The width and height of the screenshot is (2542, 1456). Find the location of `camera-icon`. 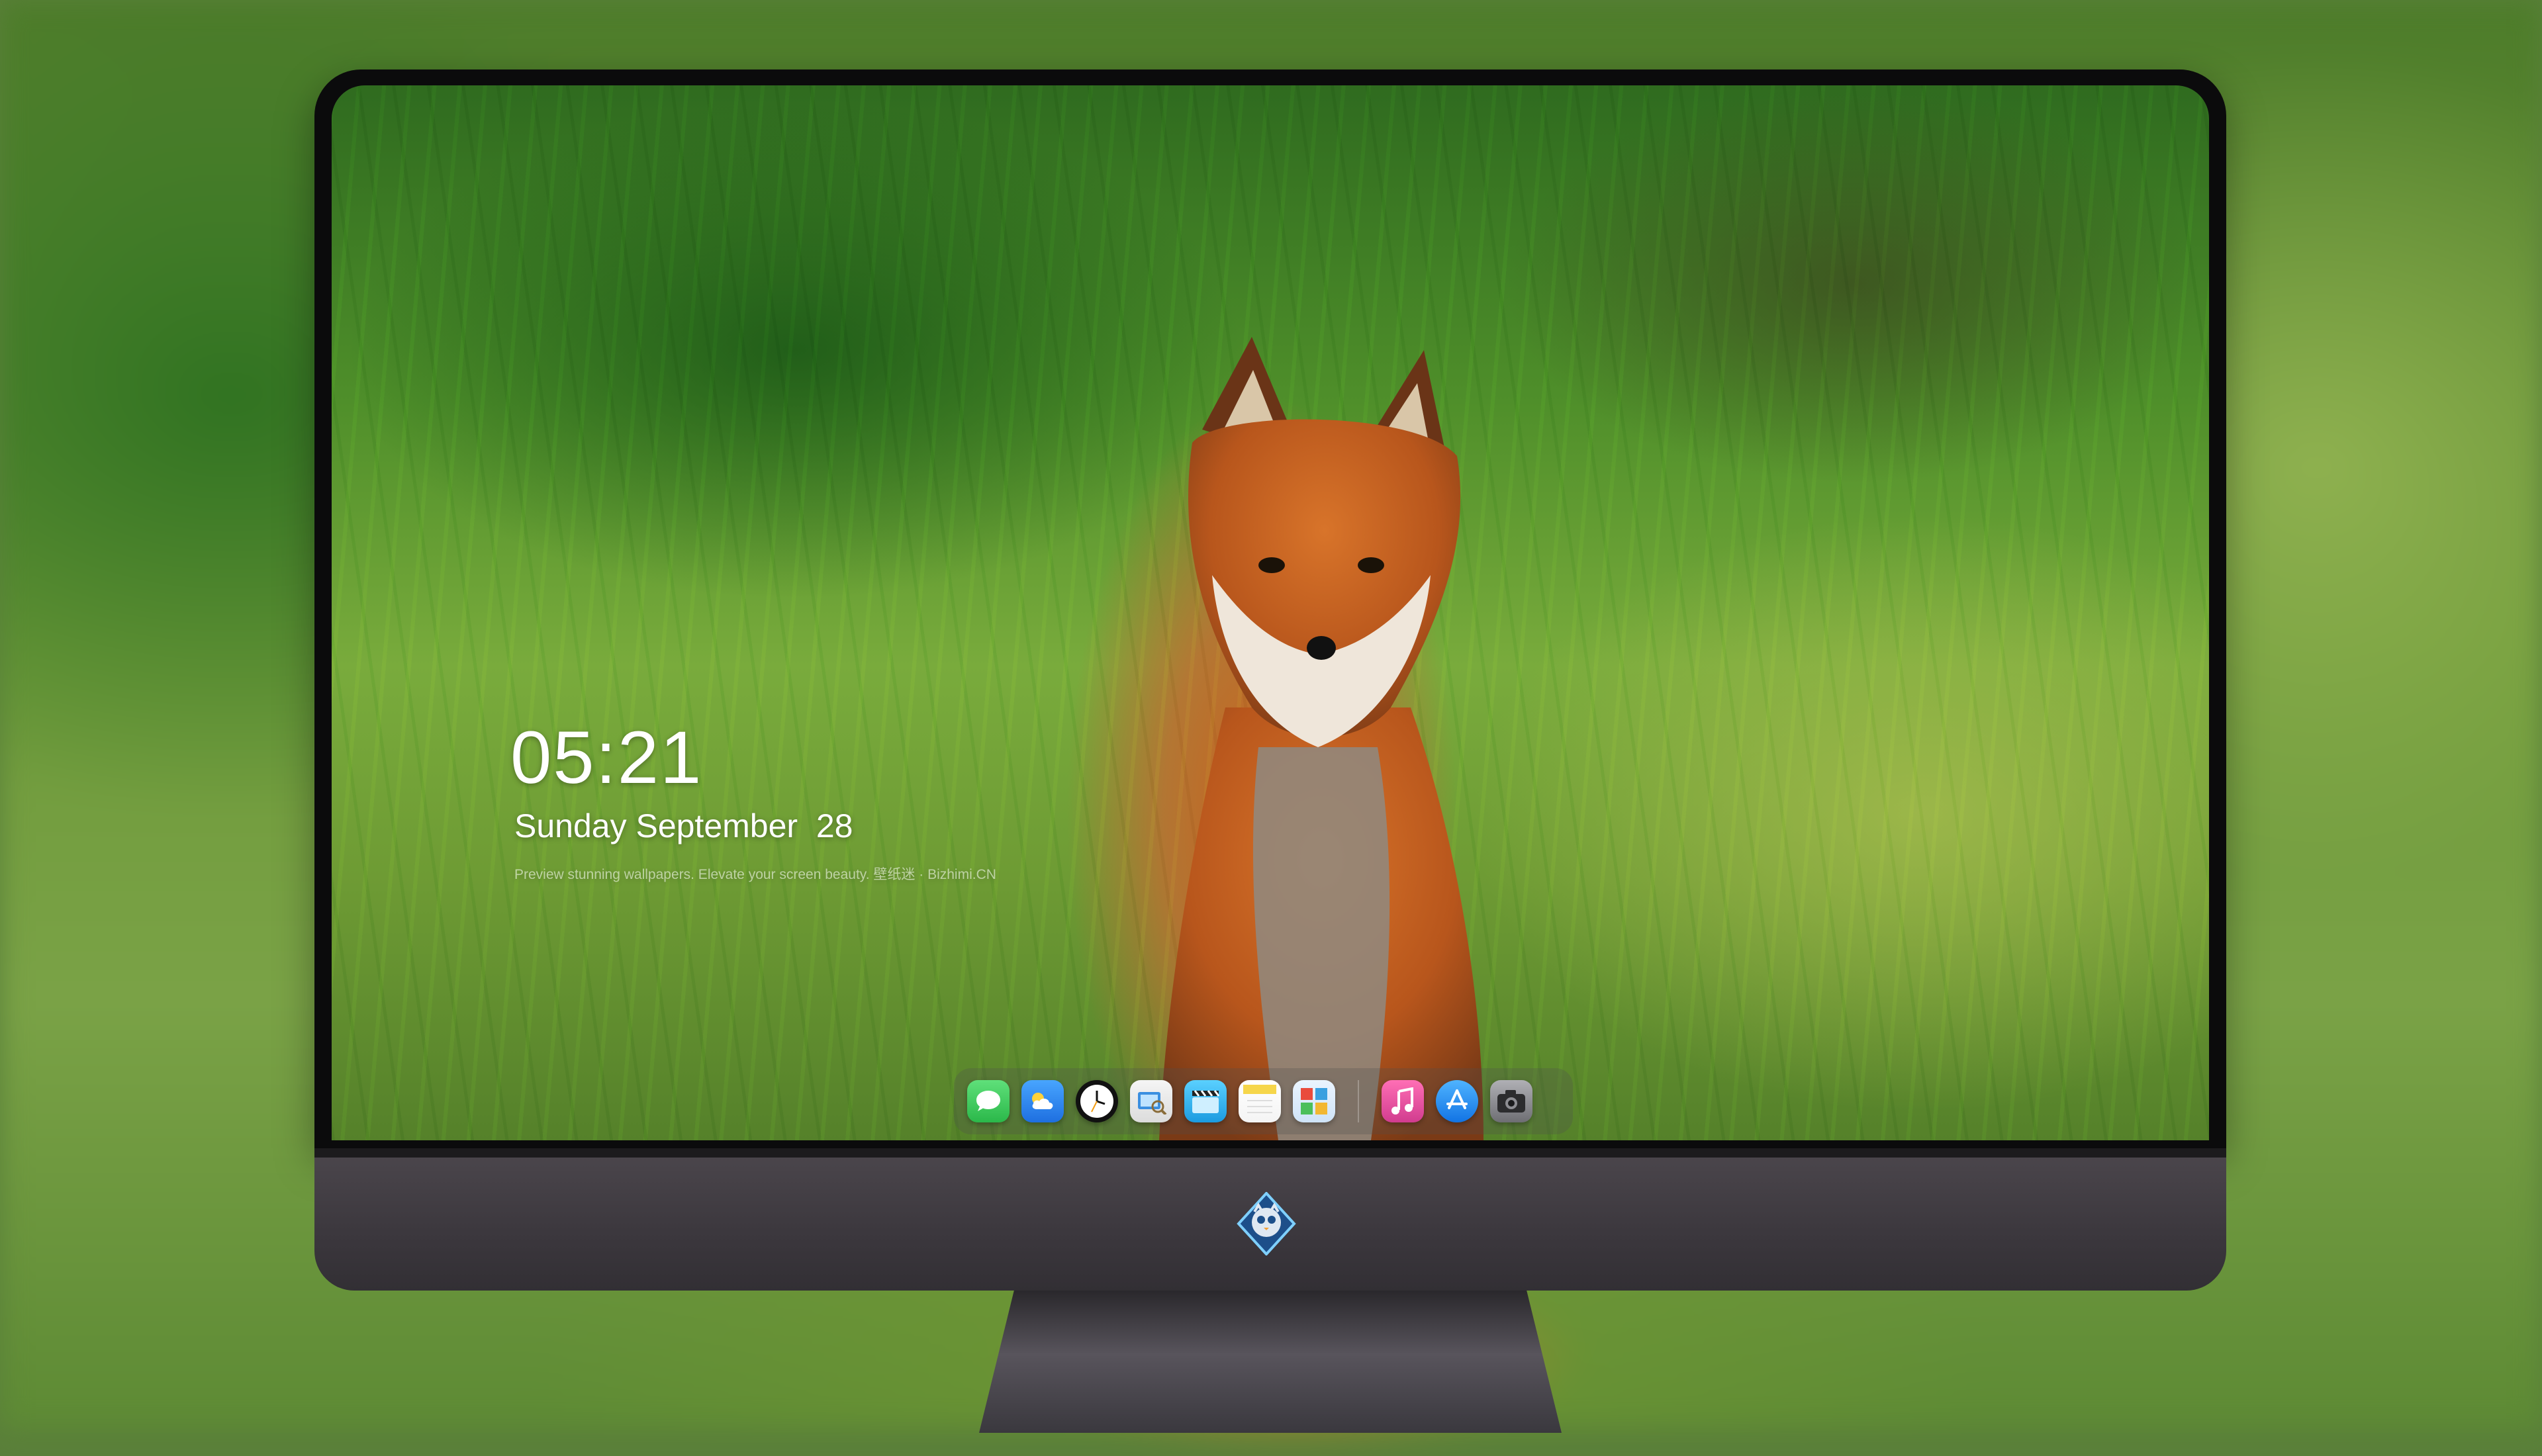

camera-icon is located at coordinates (1511, 1101).